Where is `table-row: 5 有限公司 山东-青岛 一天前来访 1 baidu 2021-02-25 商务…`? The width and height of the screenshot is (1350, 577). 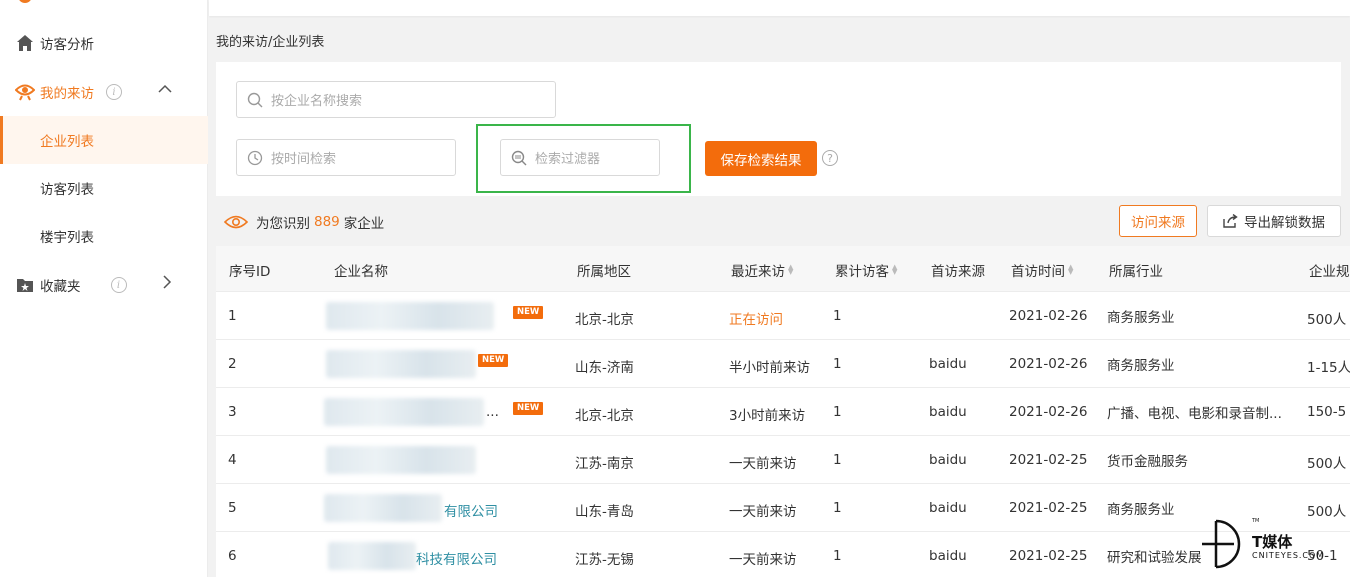
table-row: 5 有限公司 山东-青岛 一天前来访 1 baidu 2021-02-25 商务… is located at coordinates (783, 508).